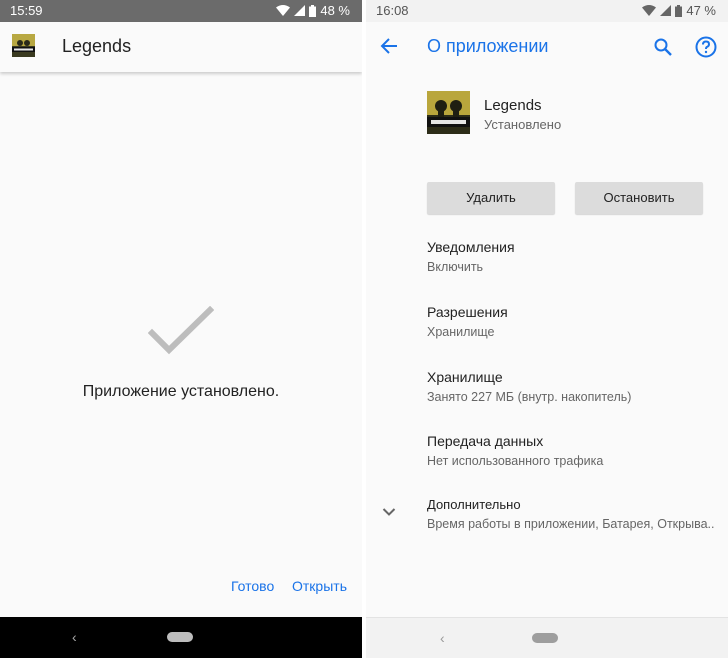  Describe the element at coordinates (523, 124) in the screenshot. I see `app-install-status: Установлено` at that location.